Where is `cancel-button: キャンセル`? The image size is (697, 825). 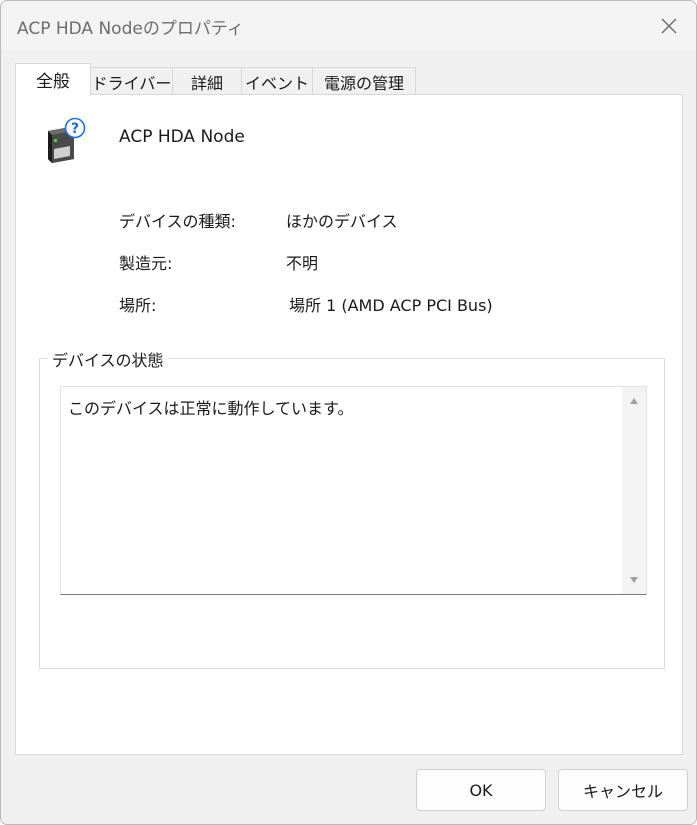
cancel-button: キャンセル is located at coordinates (623, 790).